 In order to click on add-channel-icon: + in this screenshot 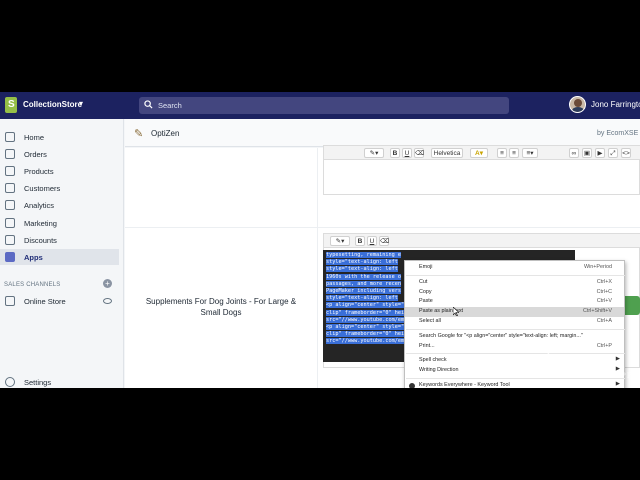, I will do `click(107, 283)`.